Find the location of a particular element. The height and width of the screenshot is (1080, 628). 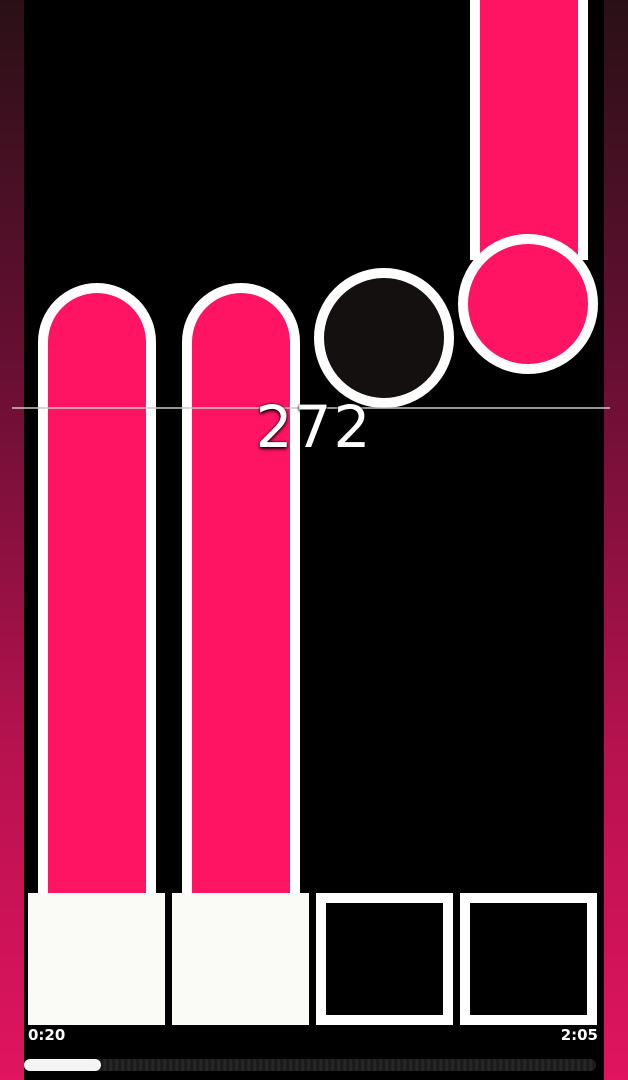

elapsed-time: 0:20 is located at coordinates (47, 1035).